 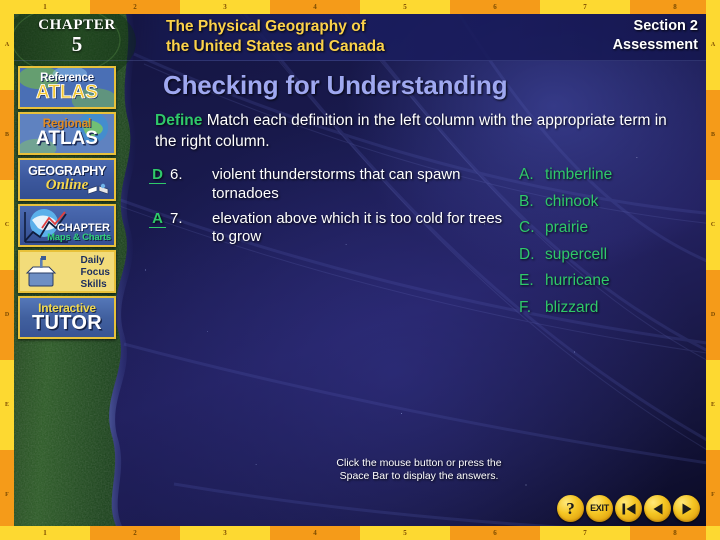 I want to click on sidebar-item-interactive-tutor: Interactive TUTOR, so click(x=67, y=317).